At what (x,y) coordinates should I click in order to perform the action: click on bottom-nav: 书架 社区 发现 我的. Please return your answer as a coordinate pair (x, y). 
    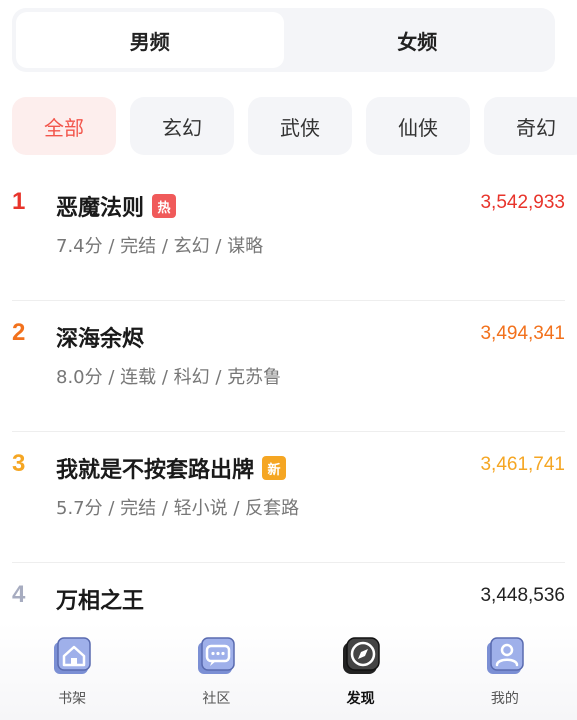
    Looking at the image, I should click on (288, 671).